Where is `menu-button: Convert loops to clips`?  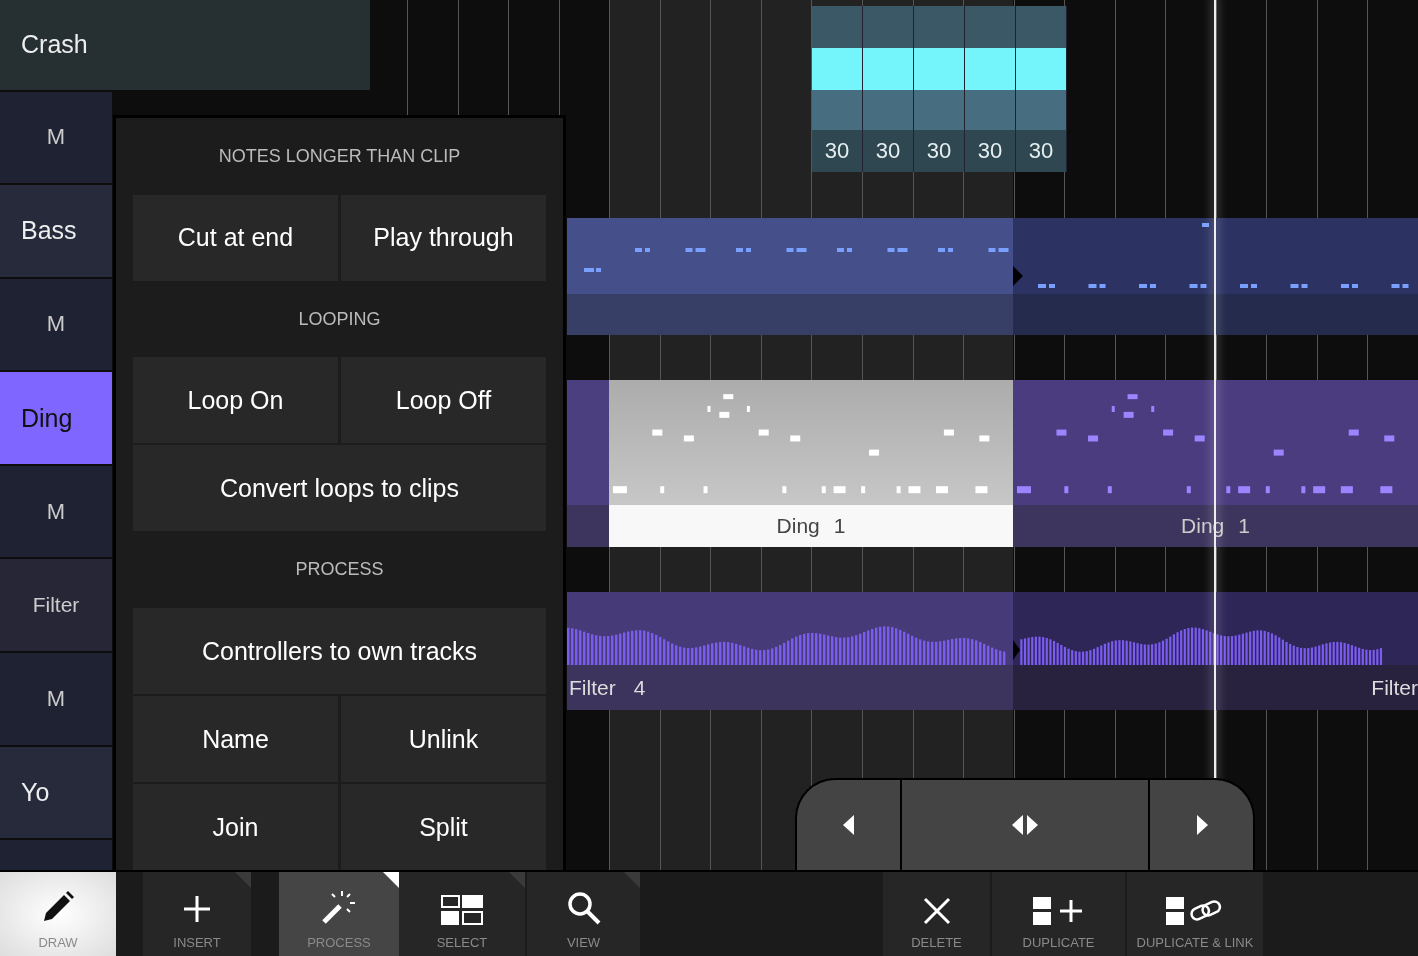
menu-button: Convert loops to clips is located at coordinates (339, 488).